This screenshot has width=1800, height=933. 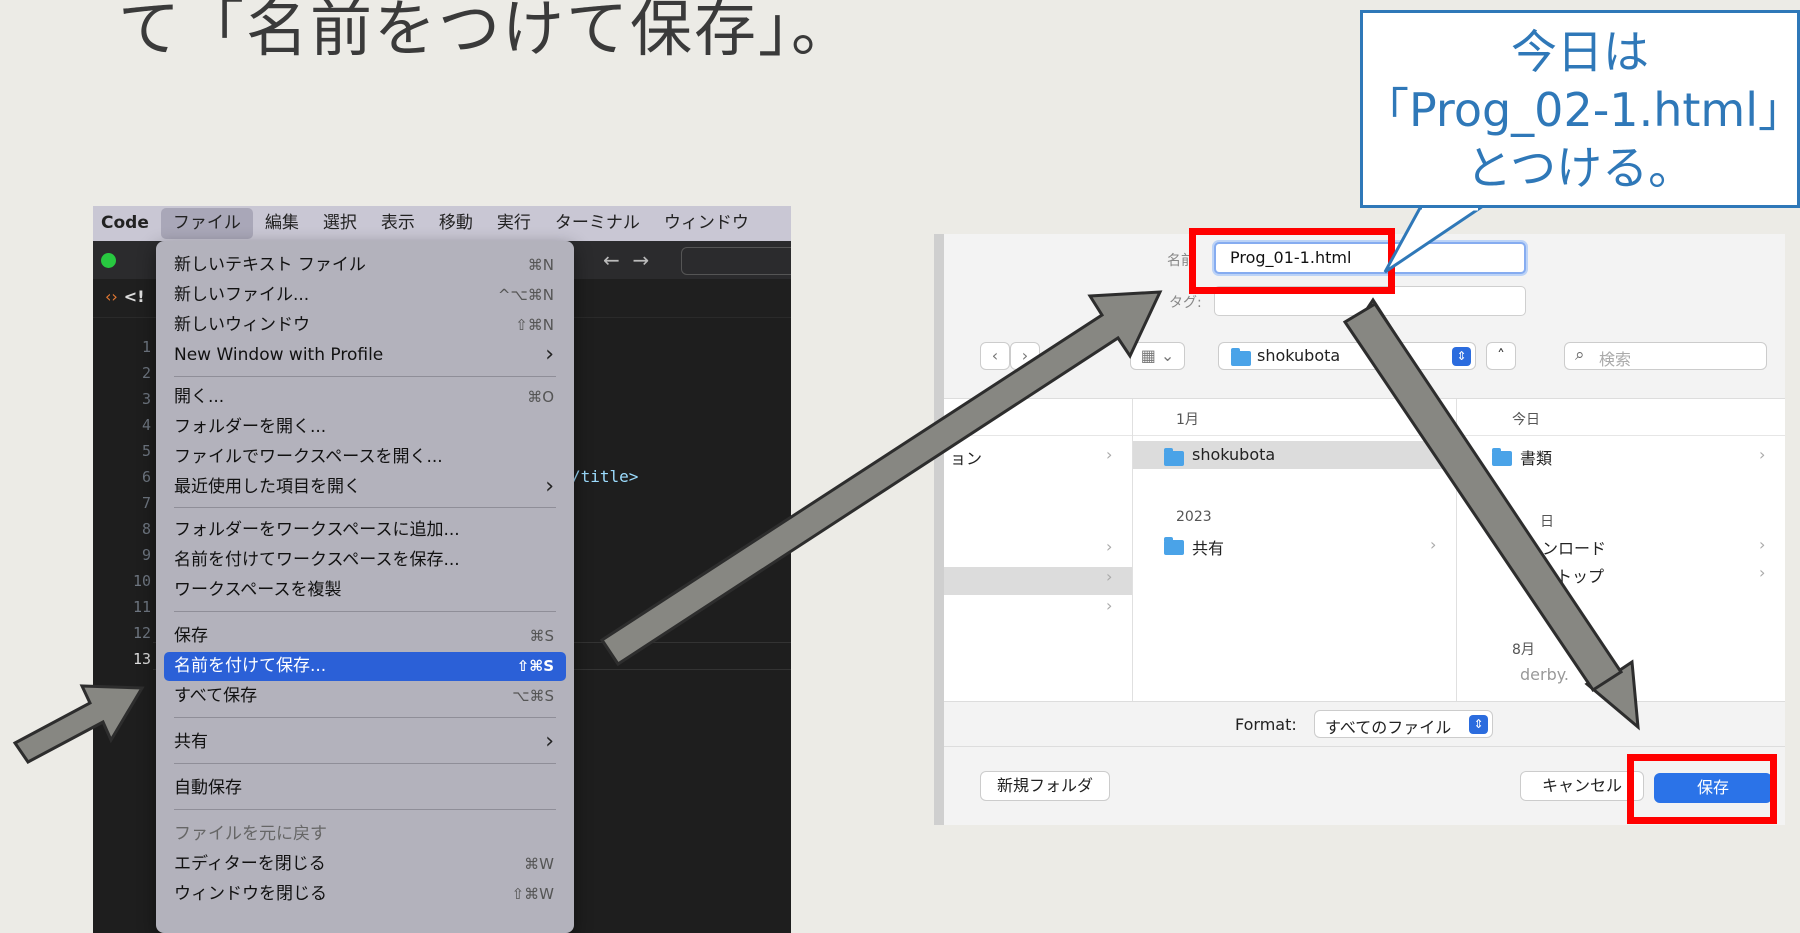 I want to click on menu-item-auto-save: 自動保存, so click(x=365, y=788).